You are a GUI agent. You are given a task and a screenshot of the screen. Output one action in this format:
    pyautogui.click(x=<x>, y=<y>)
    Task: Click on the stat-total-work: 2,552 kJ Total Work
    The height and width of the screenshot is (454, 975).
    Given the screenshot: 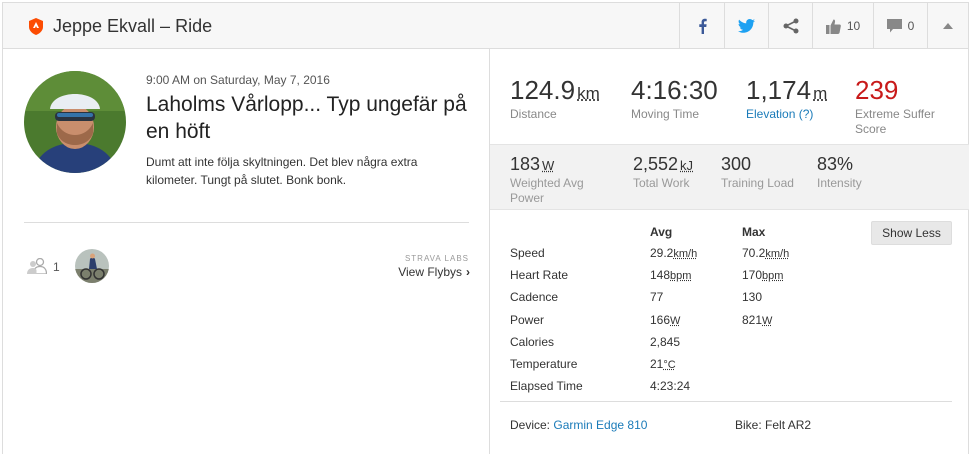 What is the action you would take?
    pyautogui.click(x=663, y=172)
    